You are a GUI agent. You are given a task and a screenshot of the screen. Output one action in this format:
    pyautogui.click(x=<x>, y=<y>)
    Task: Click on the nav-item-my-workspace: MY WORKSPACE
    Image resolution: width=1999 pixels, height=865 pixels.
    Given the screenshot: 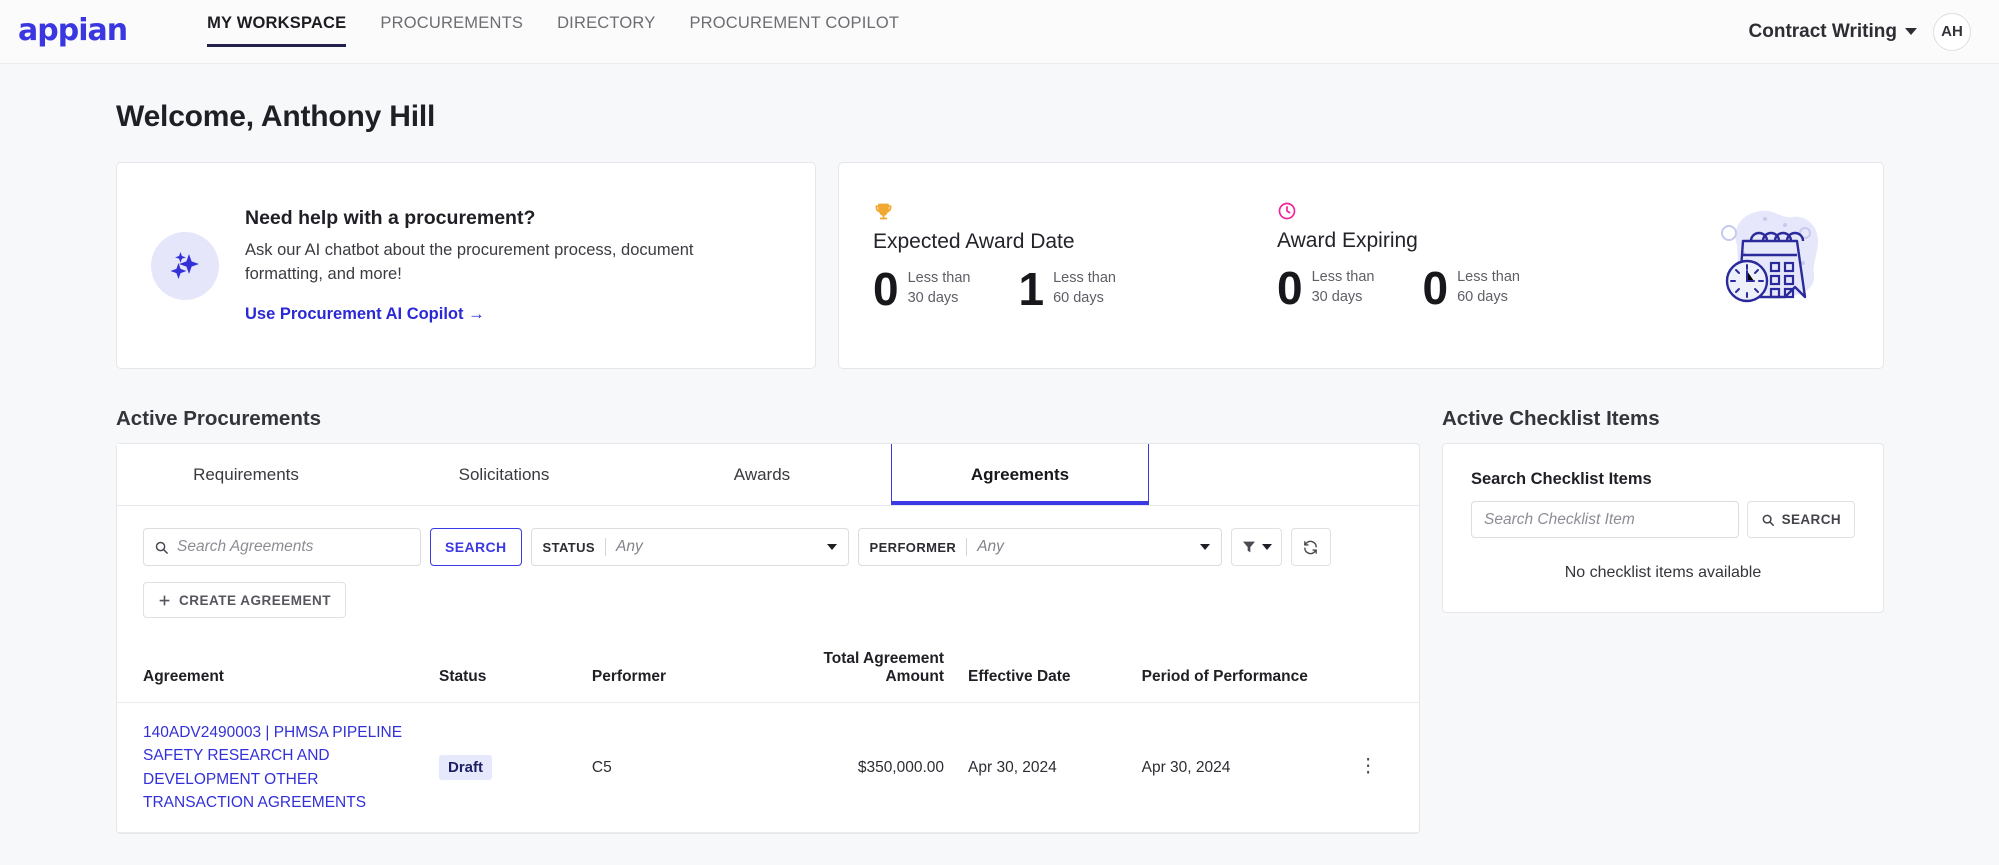 What is the action you would take?
    pyautogui.click(x=277, y=30)
    